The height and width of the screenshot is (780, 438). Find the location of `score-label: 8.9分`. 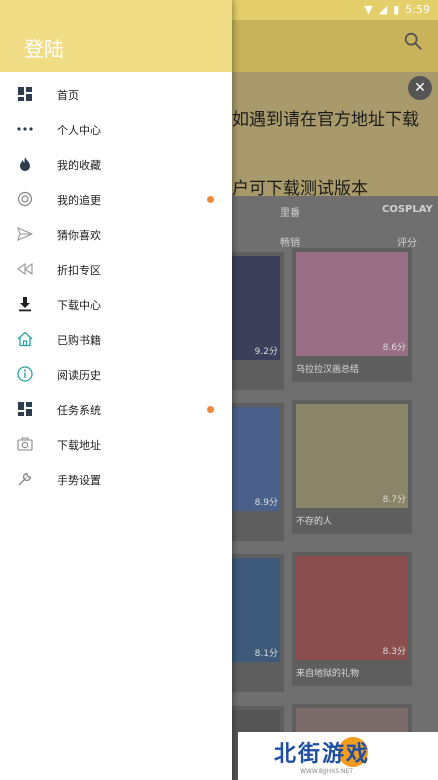

score-label: 8.9分 is located at coordinates (266, 503).